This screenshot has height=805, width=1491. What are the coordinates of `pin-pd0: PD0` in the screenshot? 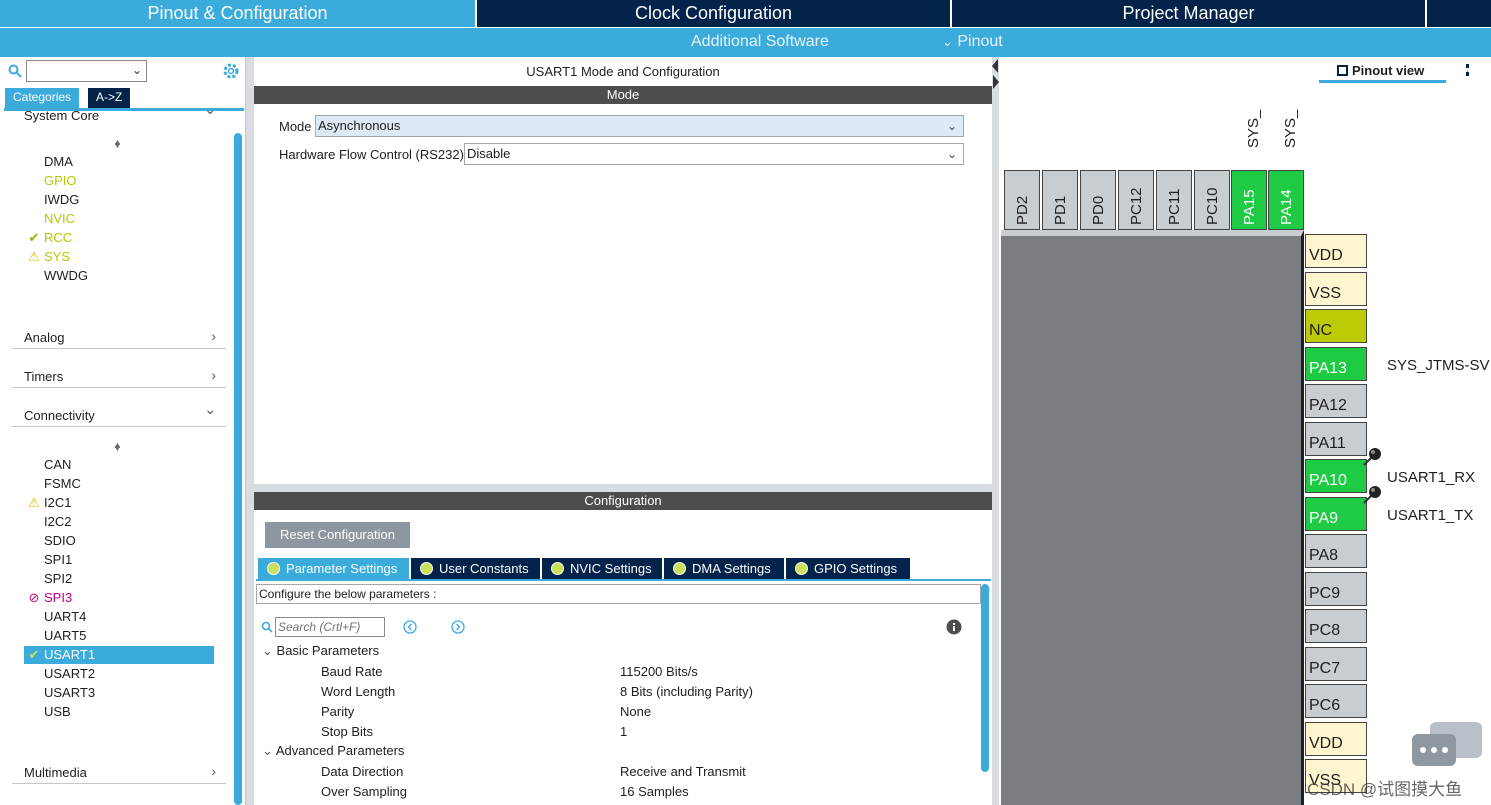 It's located at (1098, 200).